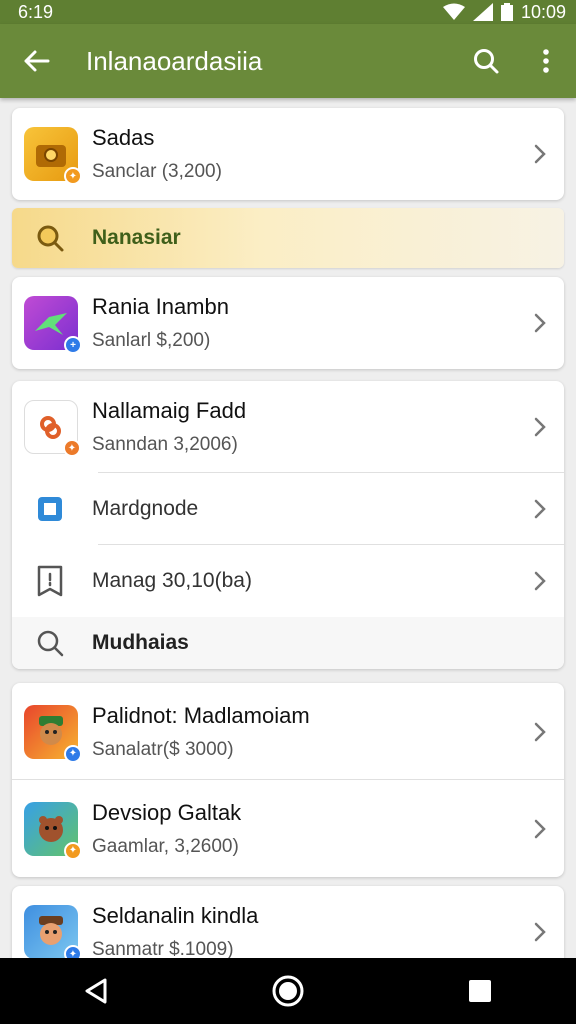 The width and height of the screenshot is (576, 1024). What do you see at coordinates (288, 509) in the screenshot?
I see `menu-row-mardgnode: Mardgnode` at bounding box center [288, 509].